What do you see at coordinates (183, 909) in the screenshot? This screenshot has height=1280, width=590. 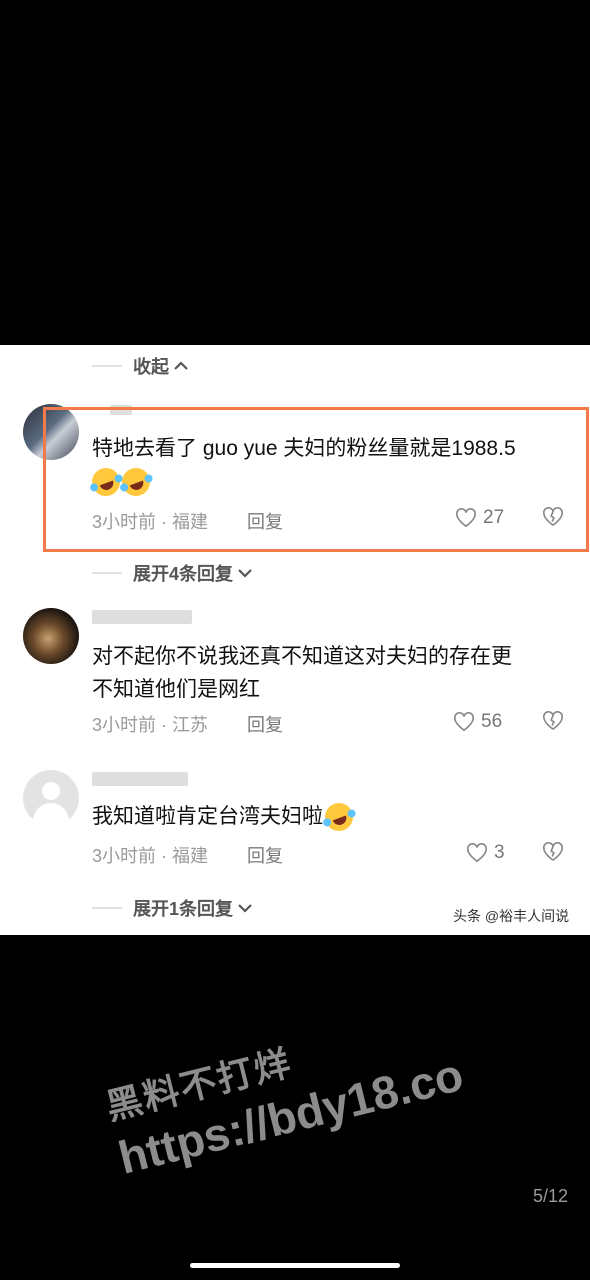 I see `expand-label: 展开1条回复` at bounding box center [183, 909].